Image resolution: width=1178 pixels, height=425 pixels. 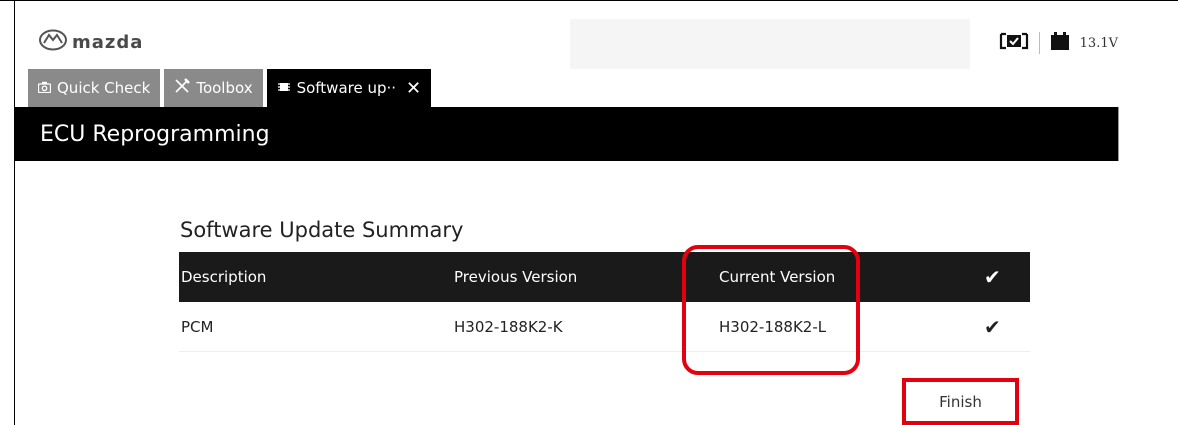 What do you see at coordinates (1098, 43) in the screenshot?
I see `voltage-readout: 13.1V` at bounding box center [1098, 43].